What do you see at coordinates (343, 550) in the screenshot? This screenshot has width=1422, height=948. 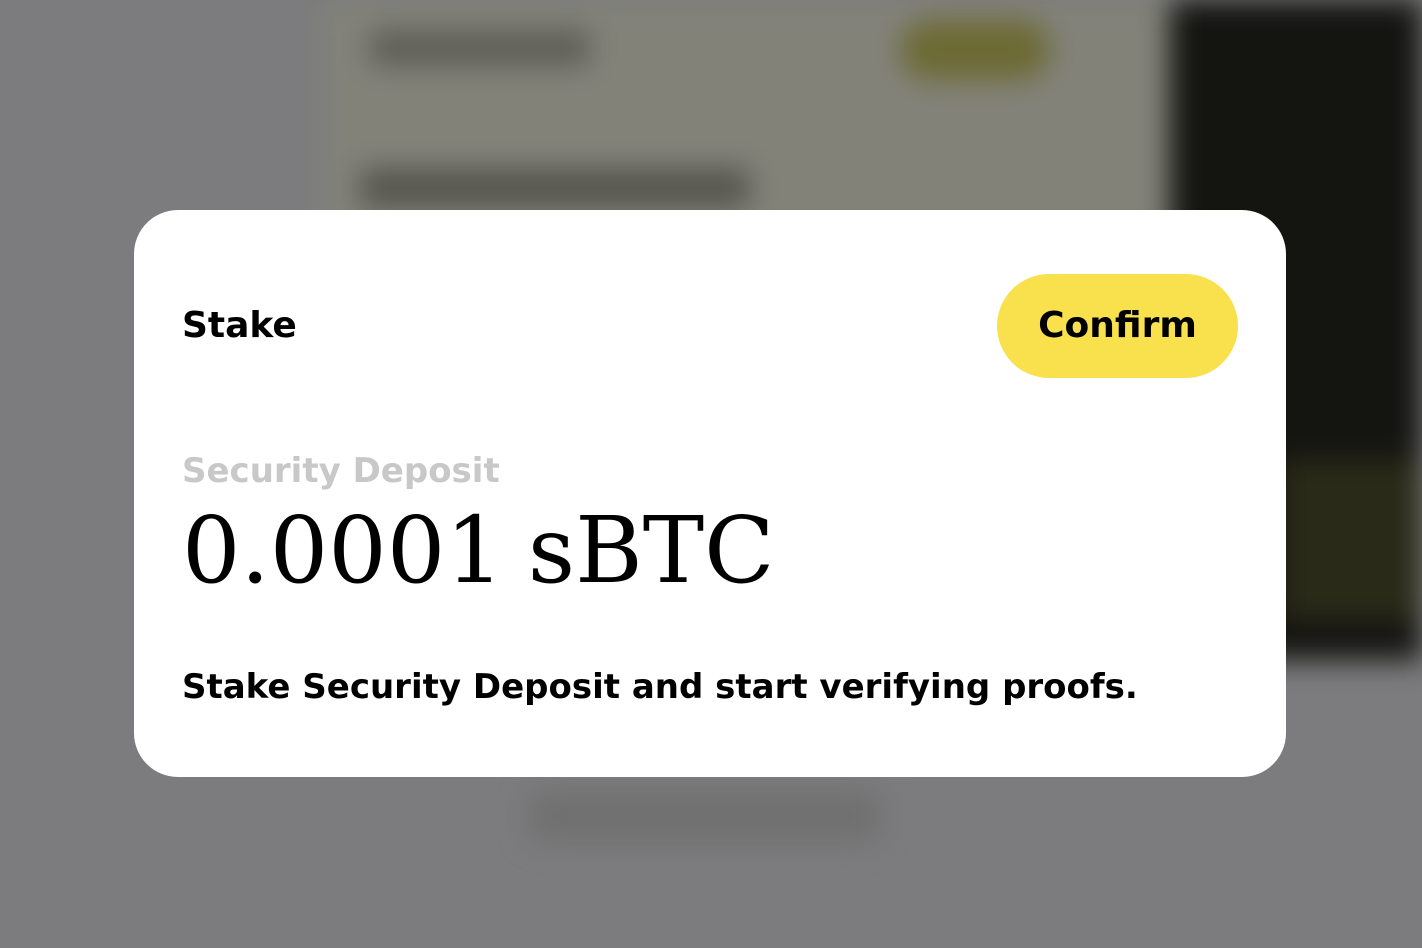 I see `deposit-value: 0.0001` at bounding box center [343, 550].